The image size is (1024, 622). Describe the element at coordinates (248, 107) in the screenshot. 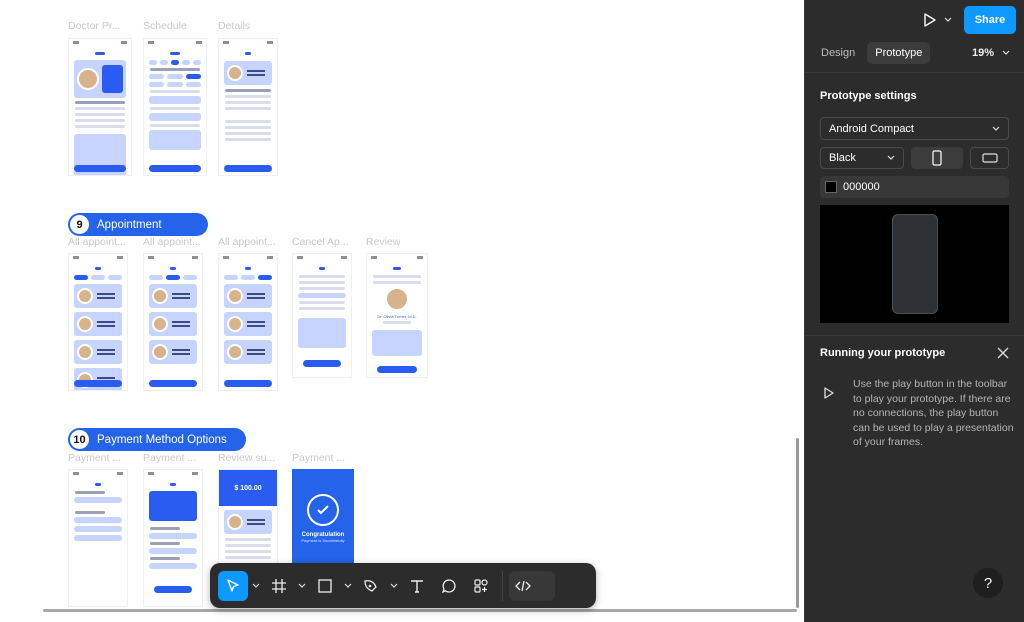

I see `frame-details` at that location.